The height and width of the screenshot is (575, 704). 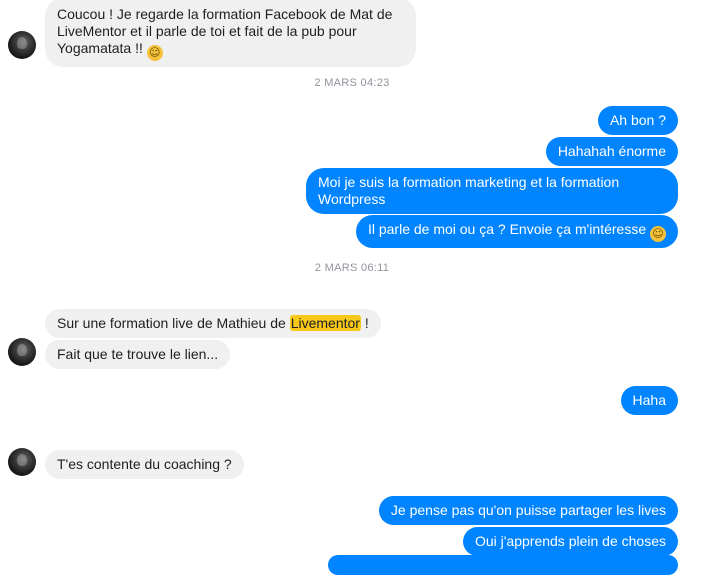 I want to click on timestamp: 2 MARS 06:11, so click(x=352, y=268).